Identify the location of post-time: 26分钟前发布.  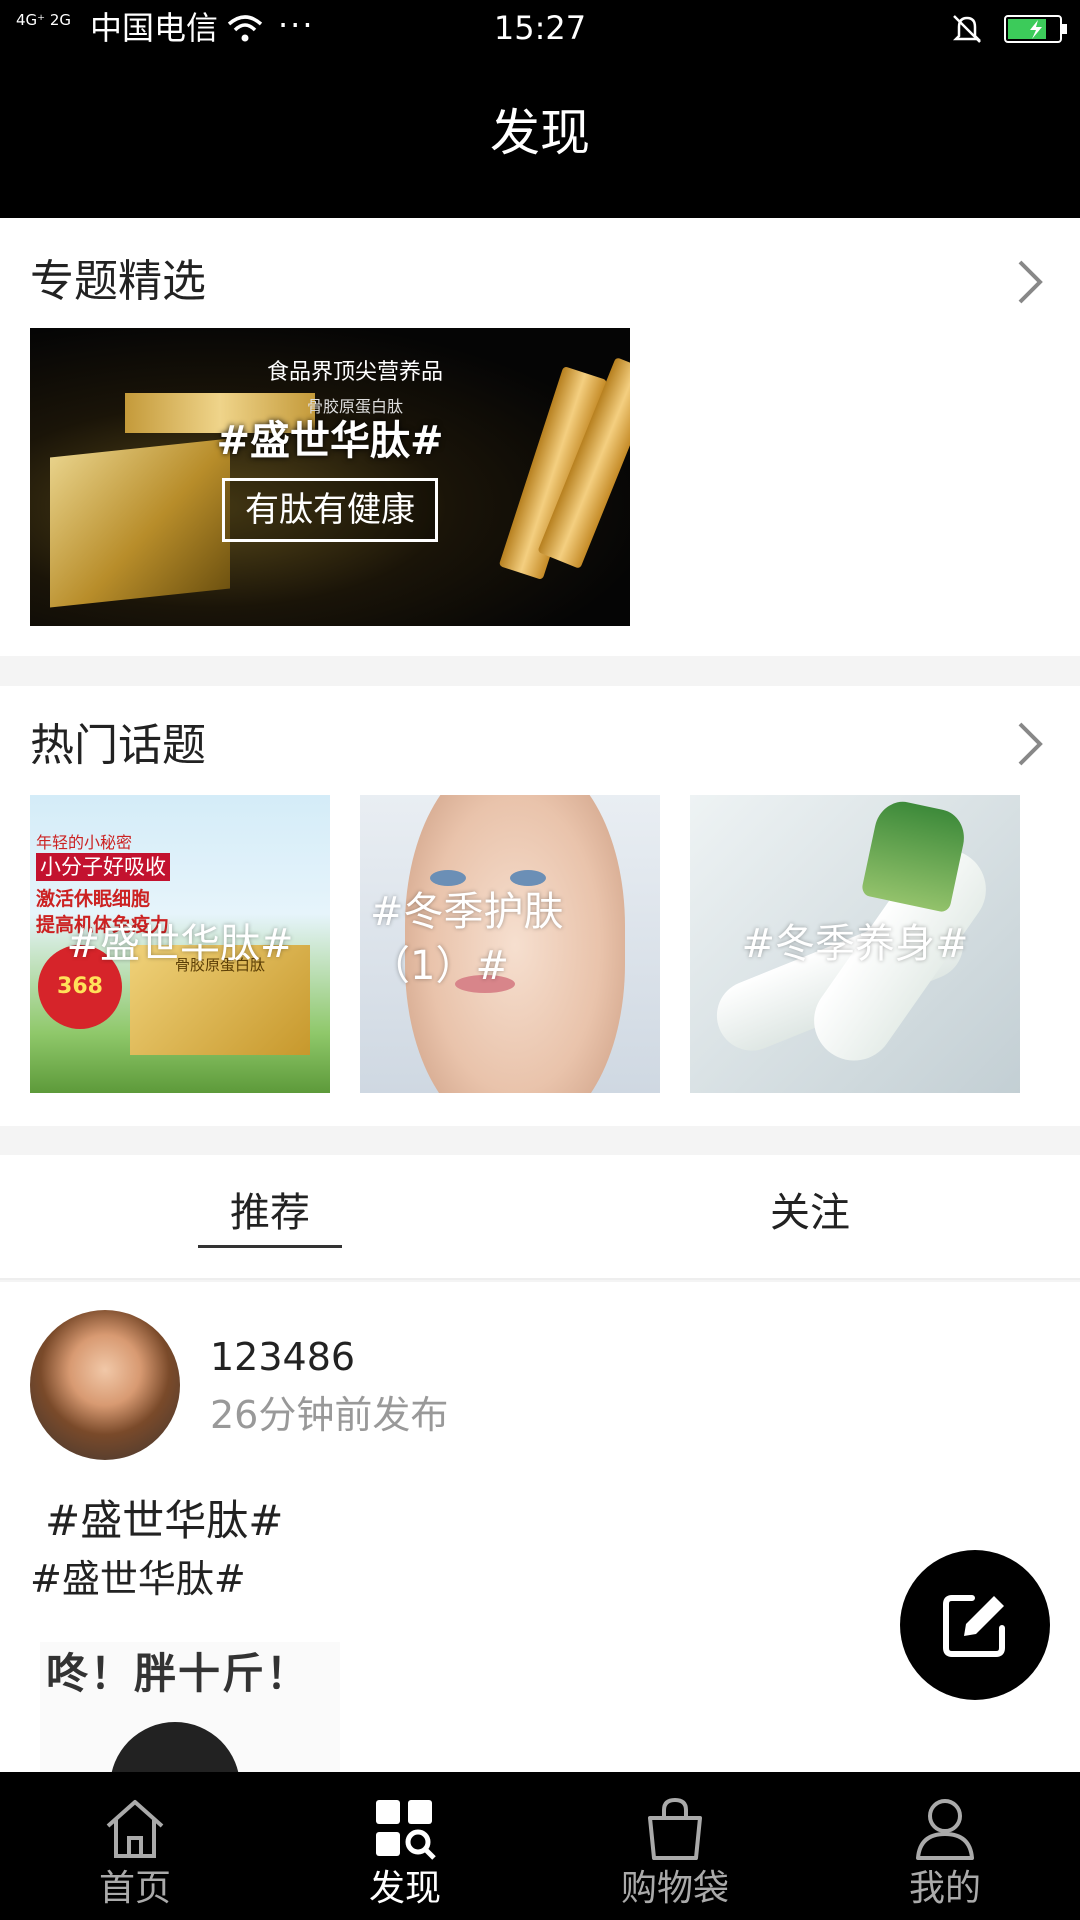
(329, 1415).